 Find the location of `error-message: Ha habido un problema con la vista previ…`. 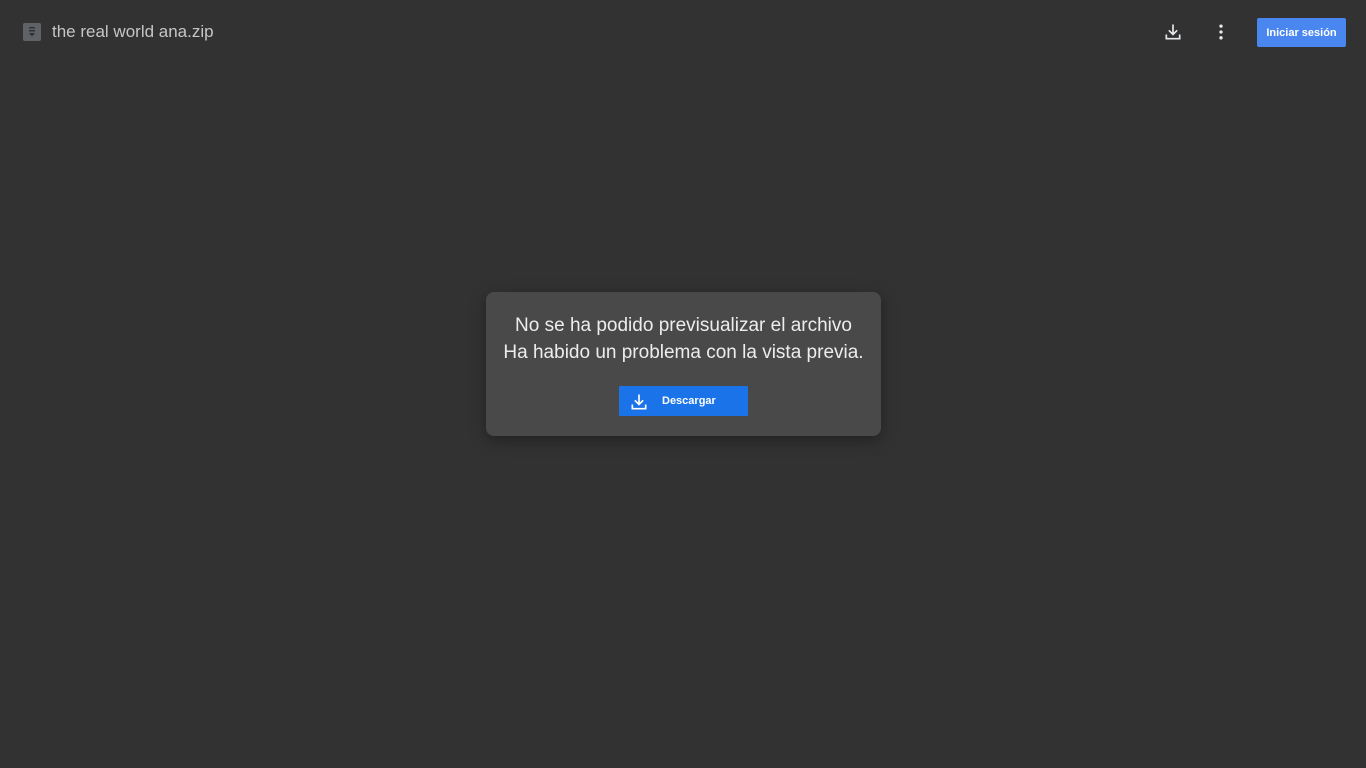

error-message: Ha habido un problema con la vista previ… is located at coordinates (683, 352).